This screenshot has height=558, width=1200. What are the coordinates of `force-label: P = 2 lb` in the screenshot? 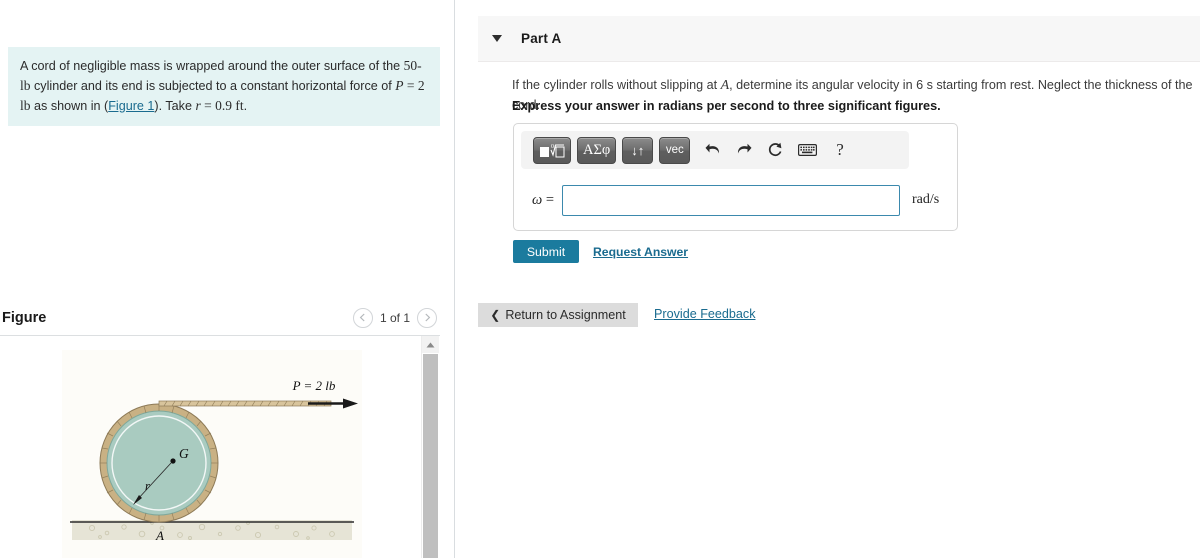 It's located at (314, 385).